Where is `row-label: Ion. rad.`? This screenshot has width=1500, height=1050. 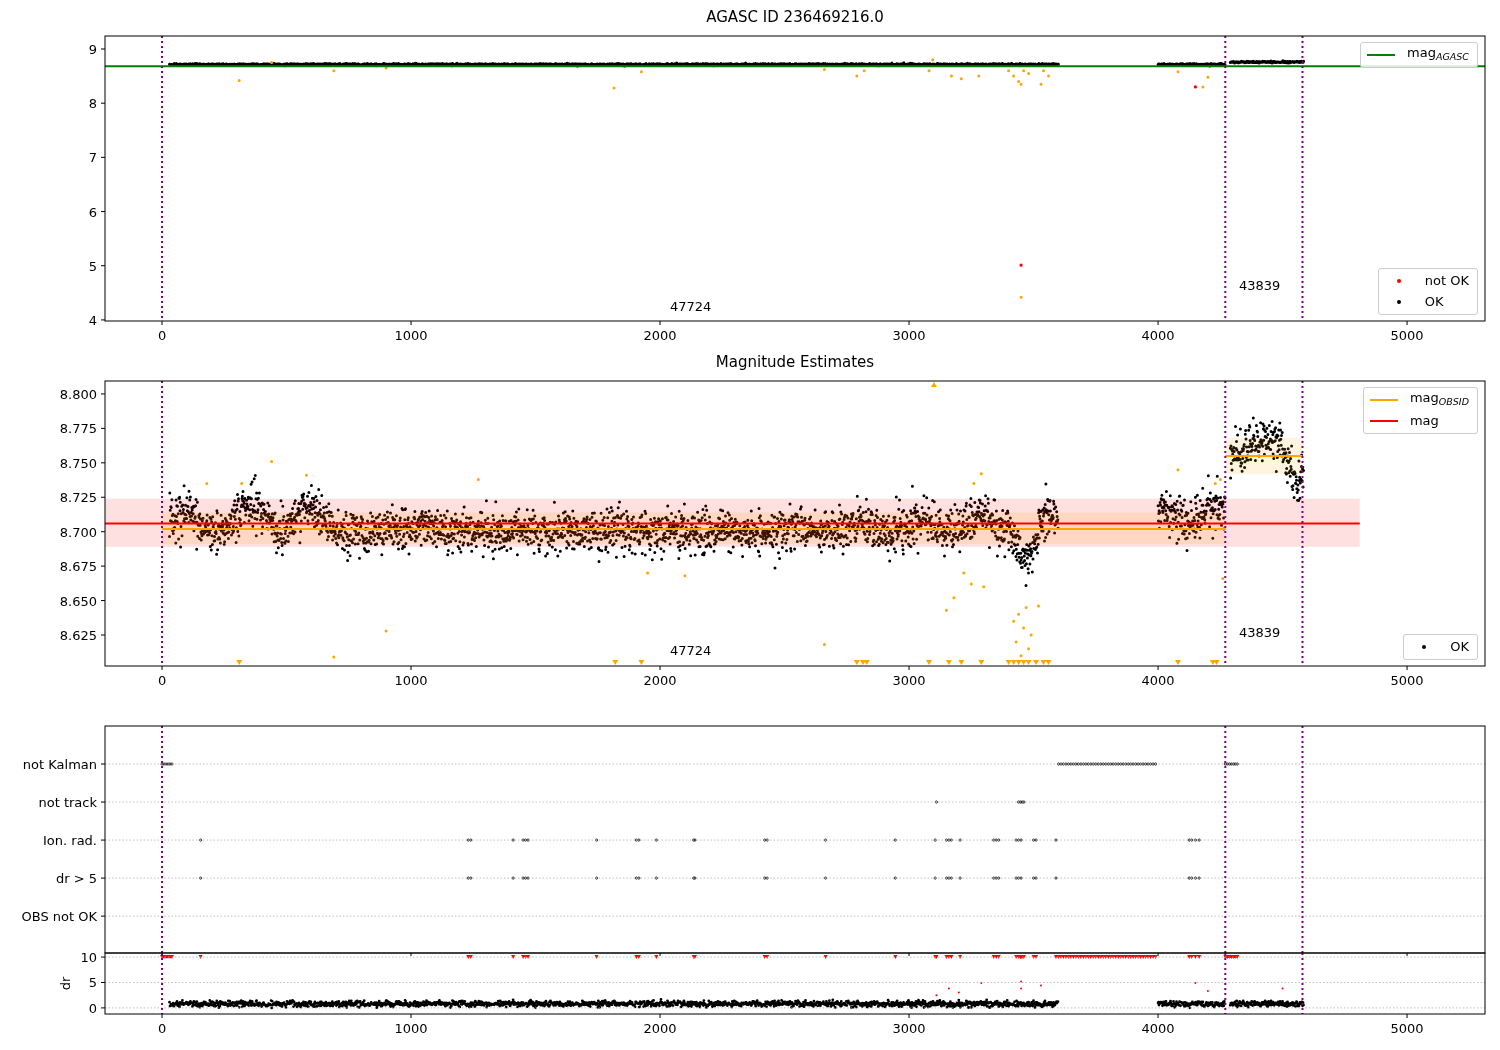 row-label: Ion. rad. is located at coordinates (70, 841).